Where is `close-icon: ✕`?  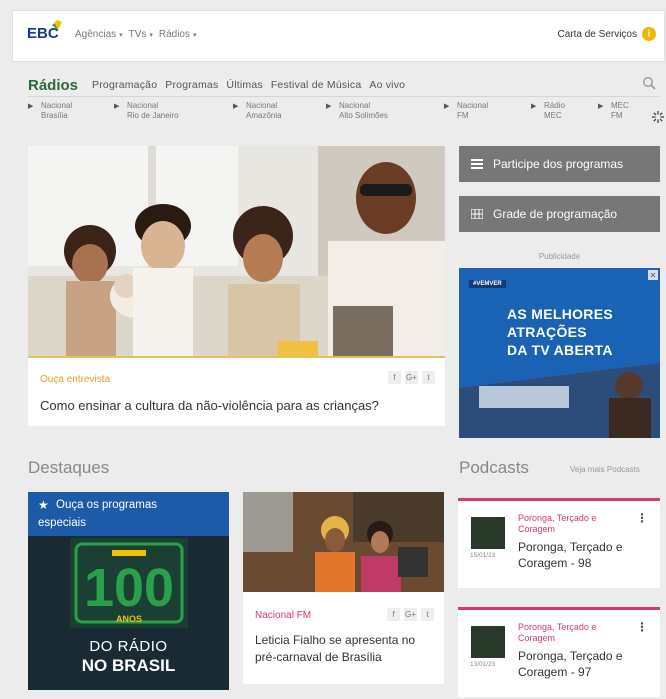
close-icon: ✕ is located at coordinates (653, 275).